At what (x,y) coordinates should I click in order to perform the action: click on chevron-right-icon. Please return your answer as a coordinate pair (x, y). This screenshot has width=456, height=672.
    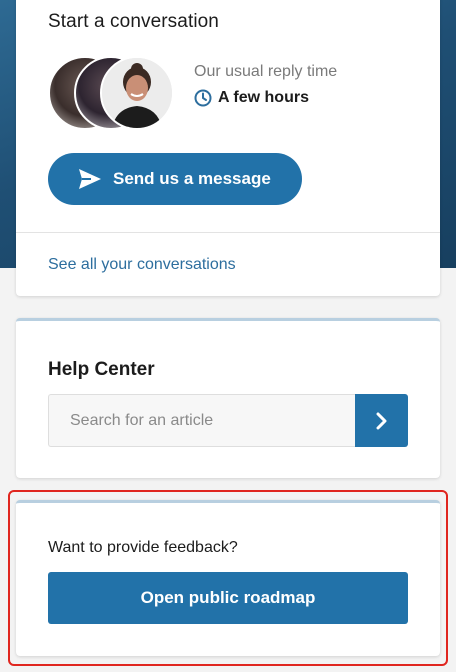
    Looking at the image, I should click on (381, 420).